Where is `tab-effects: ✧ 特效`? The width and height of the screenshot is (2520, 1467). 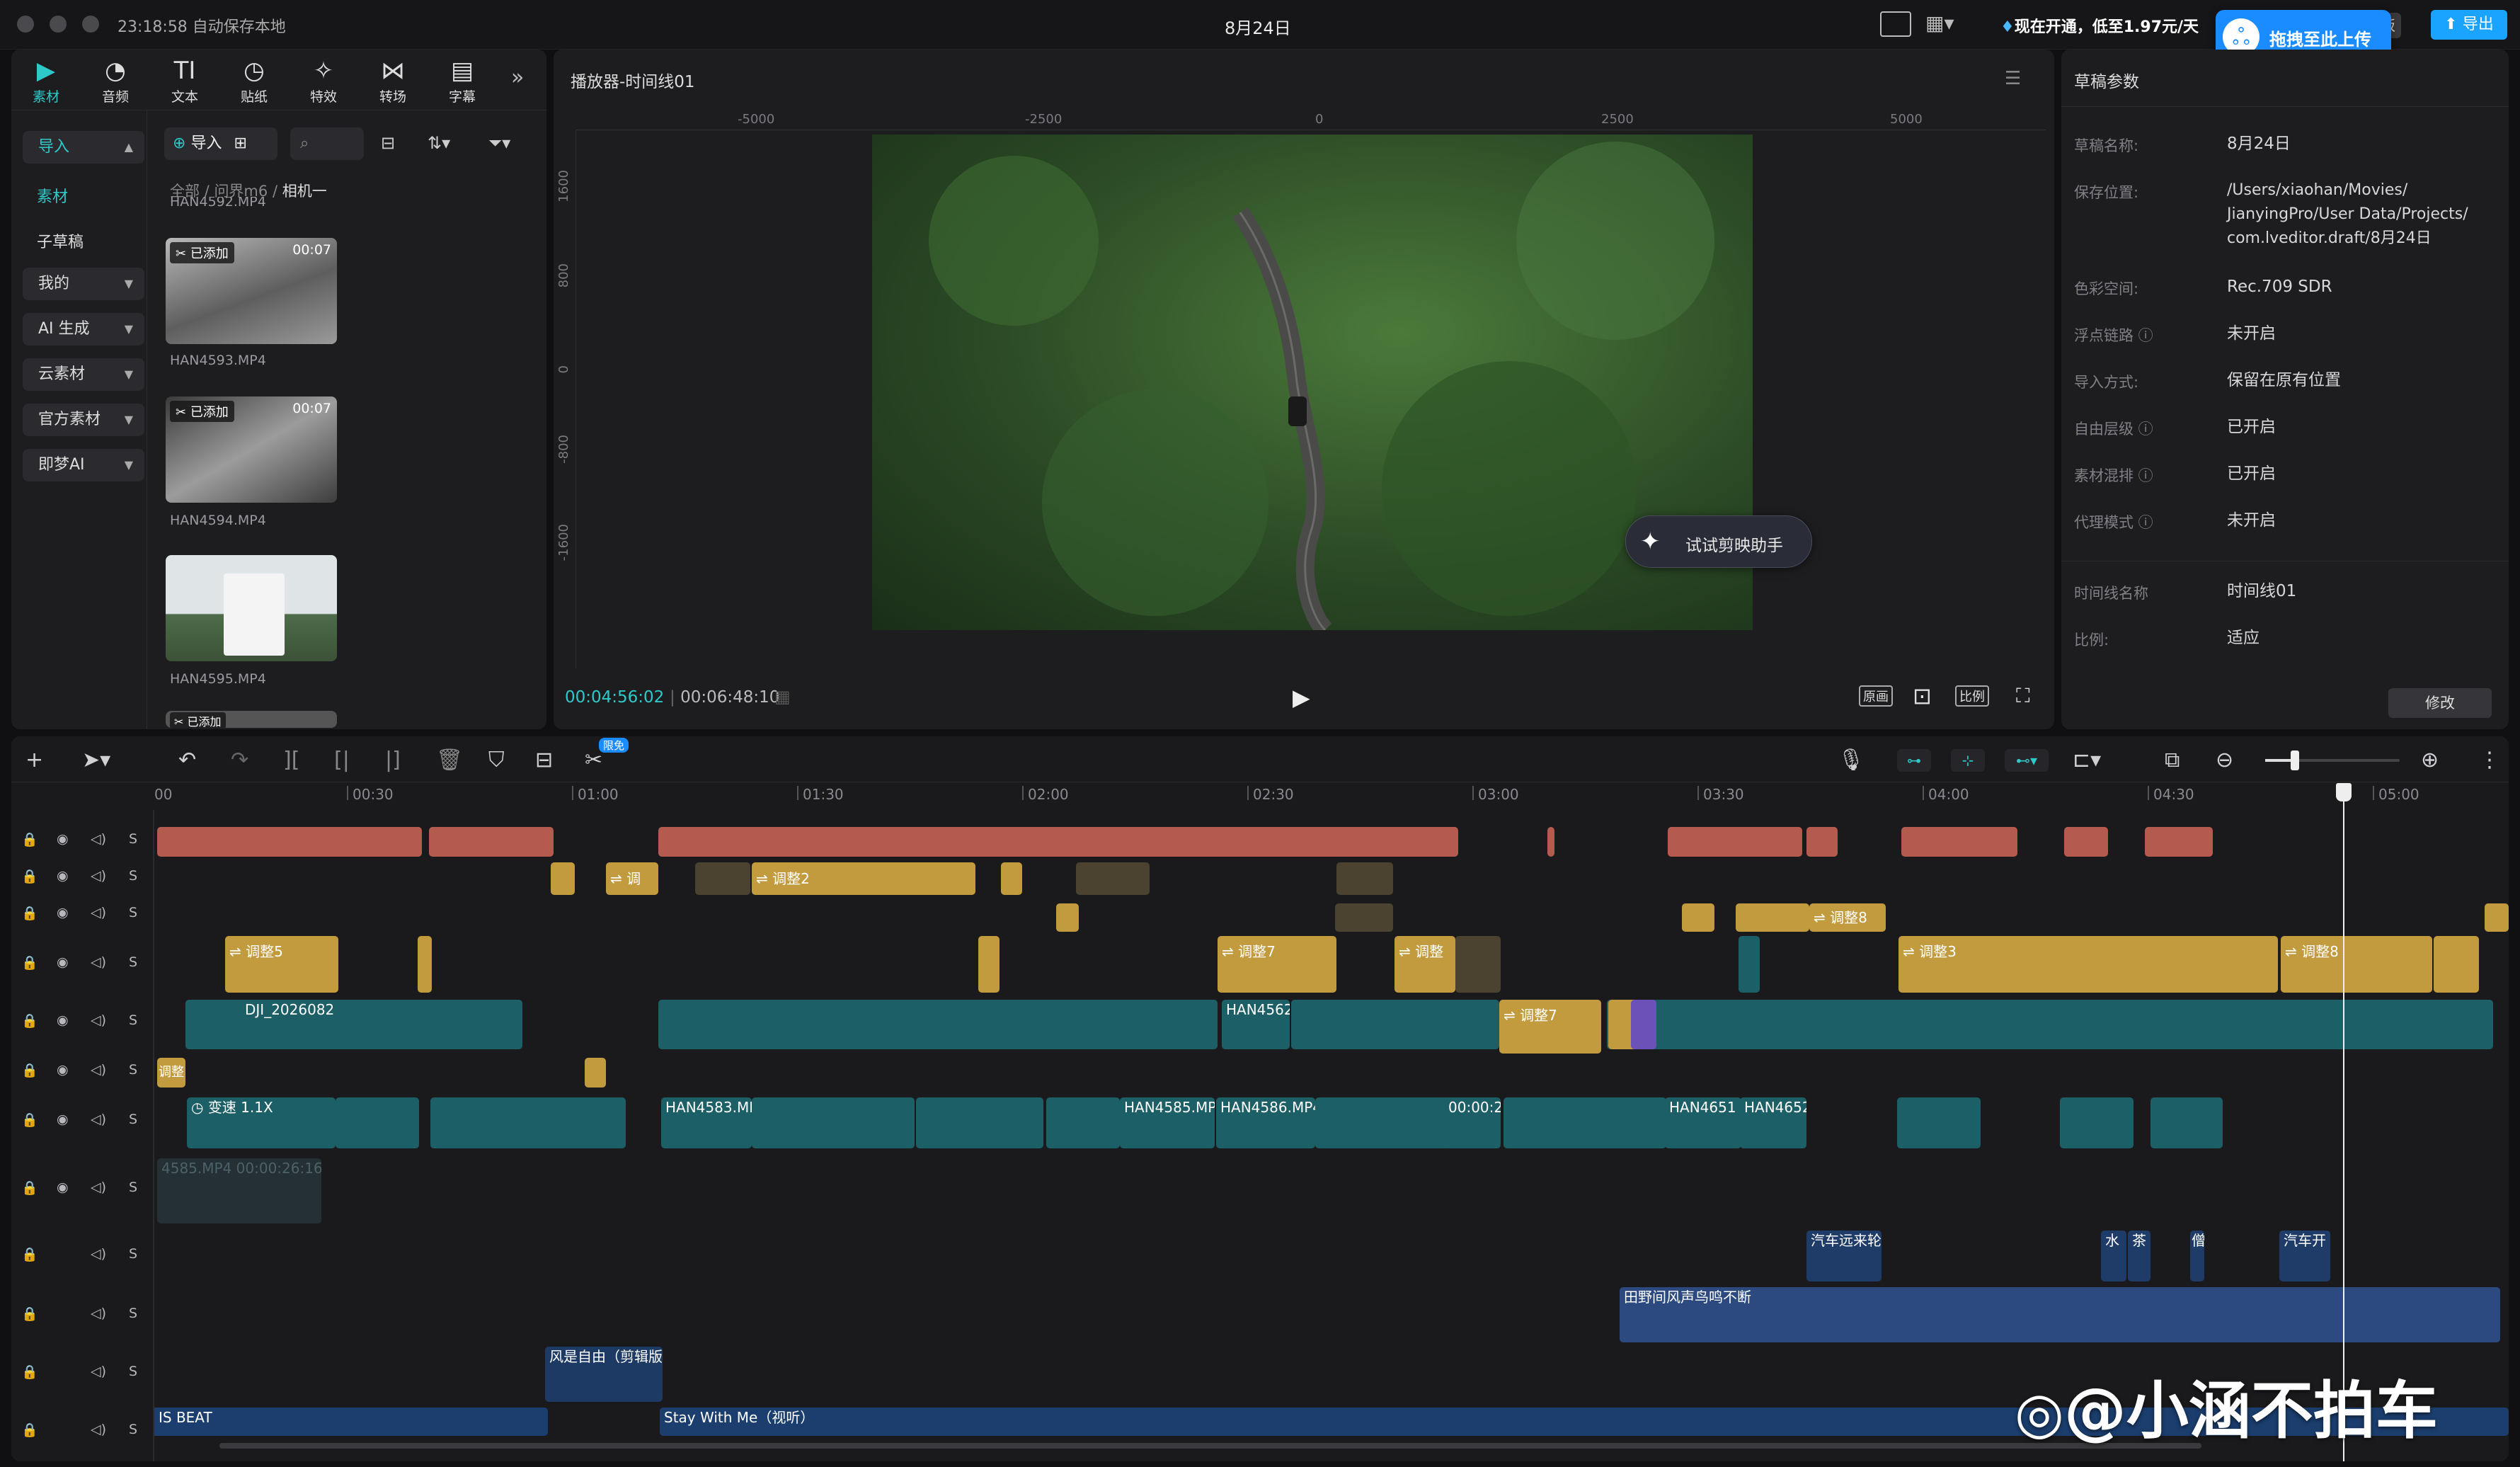
tab-effects: ✧ 特效 is located at coordinates (323, 81).